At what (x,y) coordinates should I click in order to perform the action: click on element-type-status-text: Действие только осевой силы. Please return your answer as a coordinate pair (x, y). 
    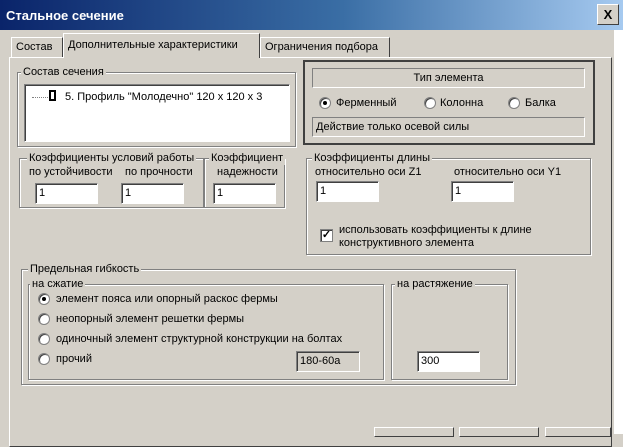
    Looking at the image, I should click on (393, 127).